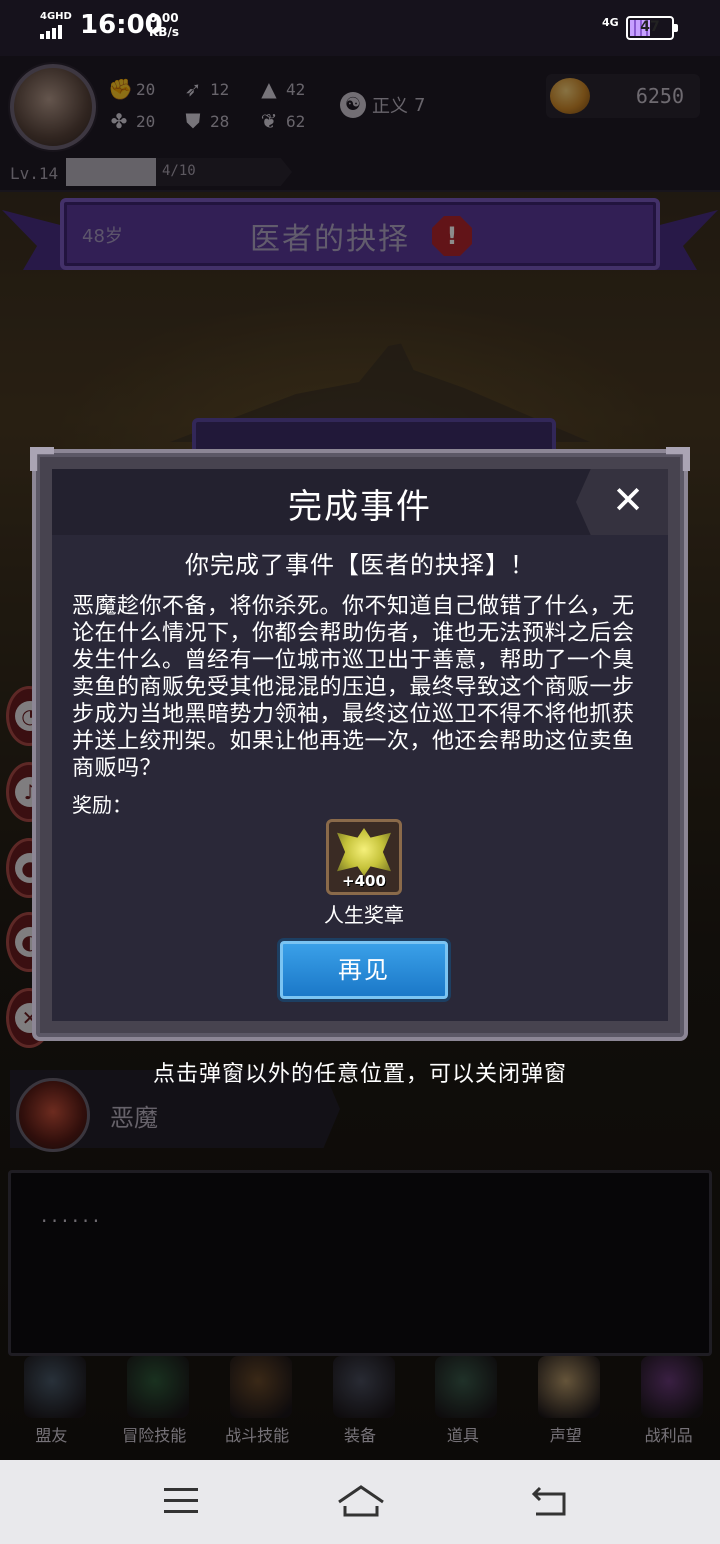 The width and height of the screenshot is (720, 1544). I want to click on modal-title: 完成事件, so click(360, 507).